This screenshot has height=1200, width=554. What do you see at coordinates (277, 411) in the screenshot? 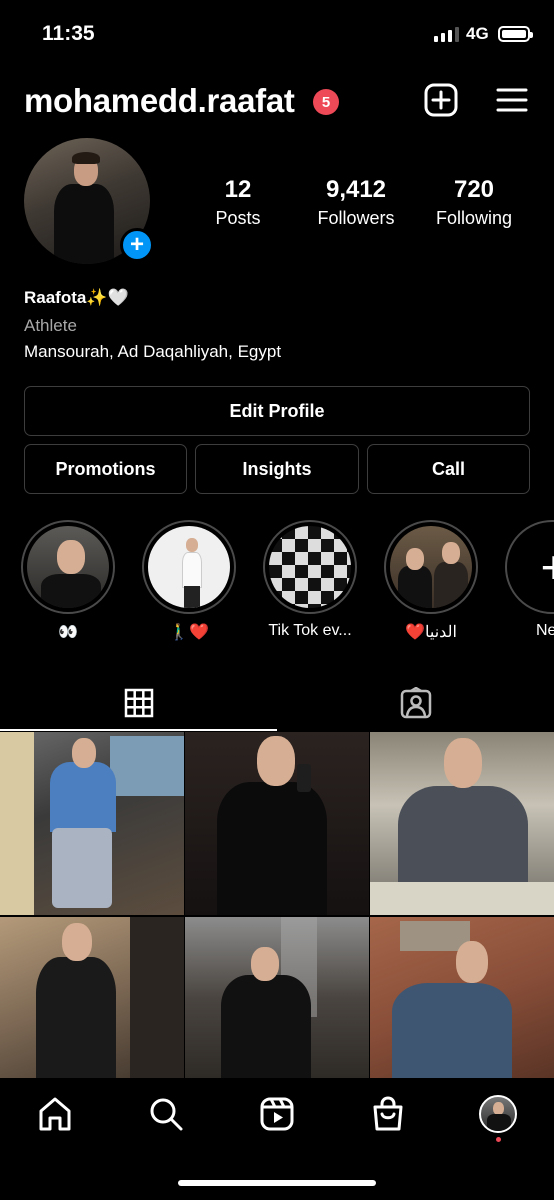
I see `edit-profile-button: Edit Profile` at bounding box center [277, 411].